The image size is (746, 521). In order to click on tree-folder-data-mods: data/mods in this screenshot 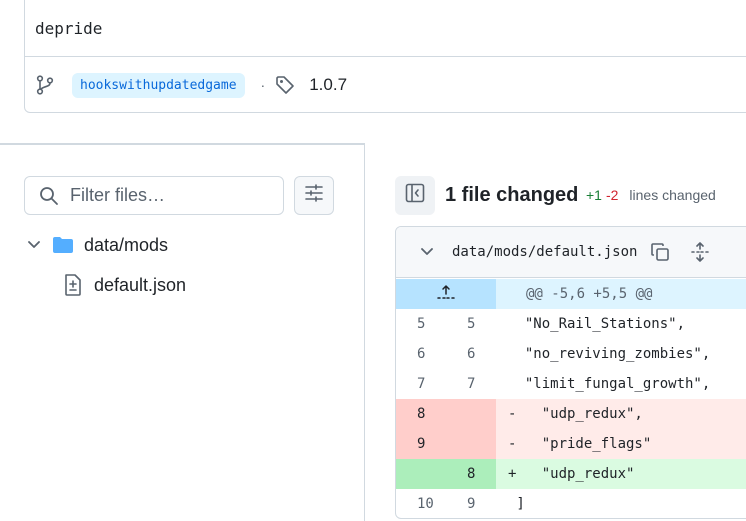, I will do `click(97, 245)`.